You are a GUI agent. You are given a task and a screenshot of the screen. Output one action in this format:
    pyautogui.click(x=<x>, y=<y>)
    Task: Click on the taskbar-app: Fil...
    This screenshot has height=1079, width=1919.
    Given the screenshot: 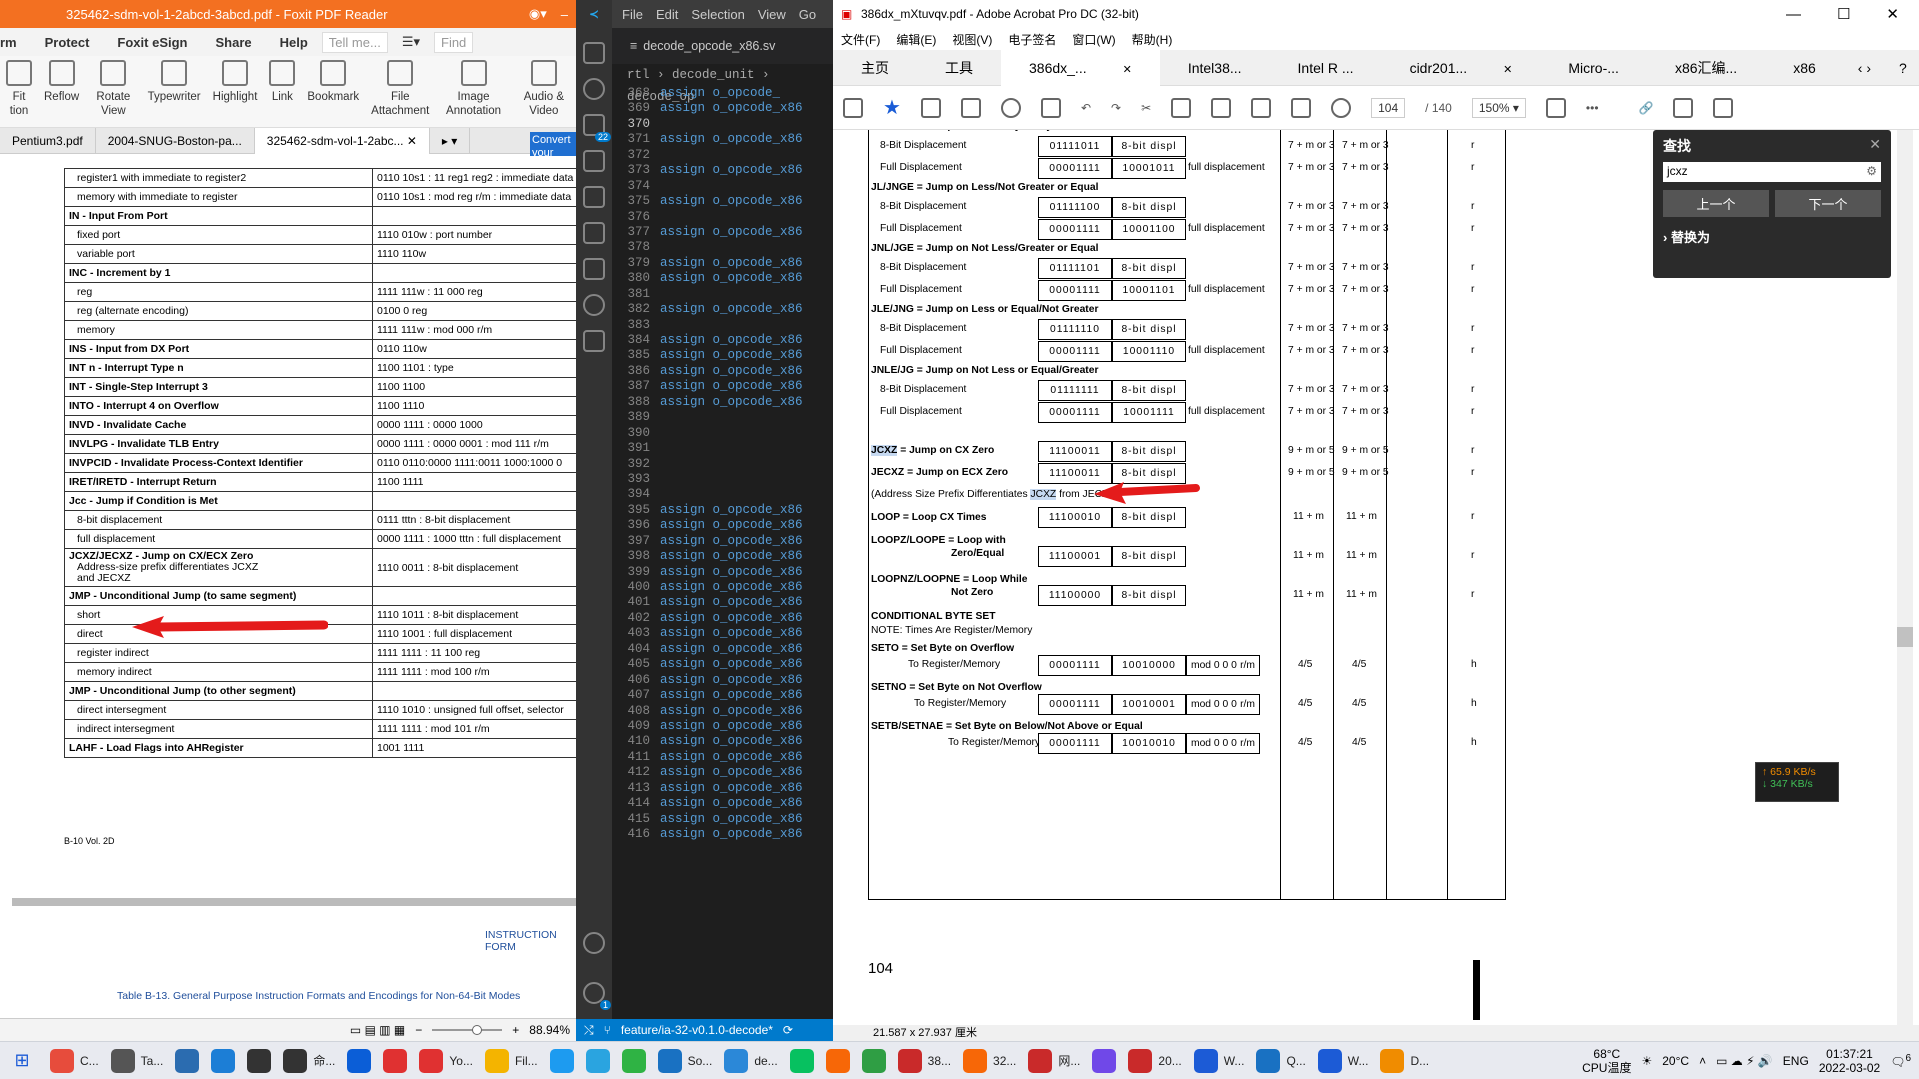 What is the action you would take?
    pyautogui.click(x=511, y=1060)
    